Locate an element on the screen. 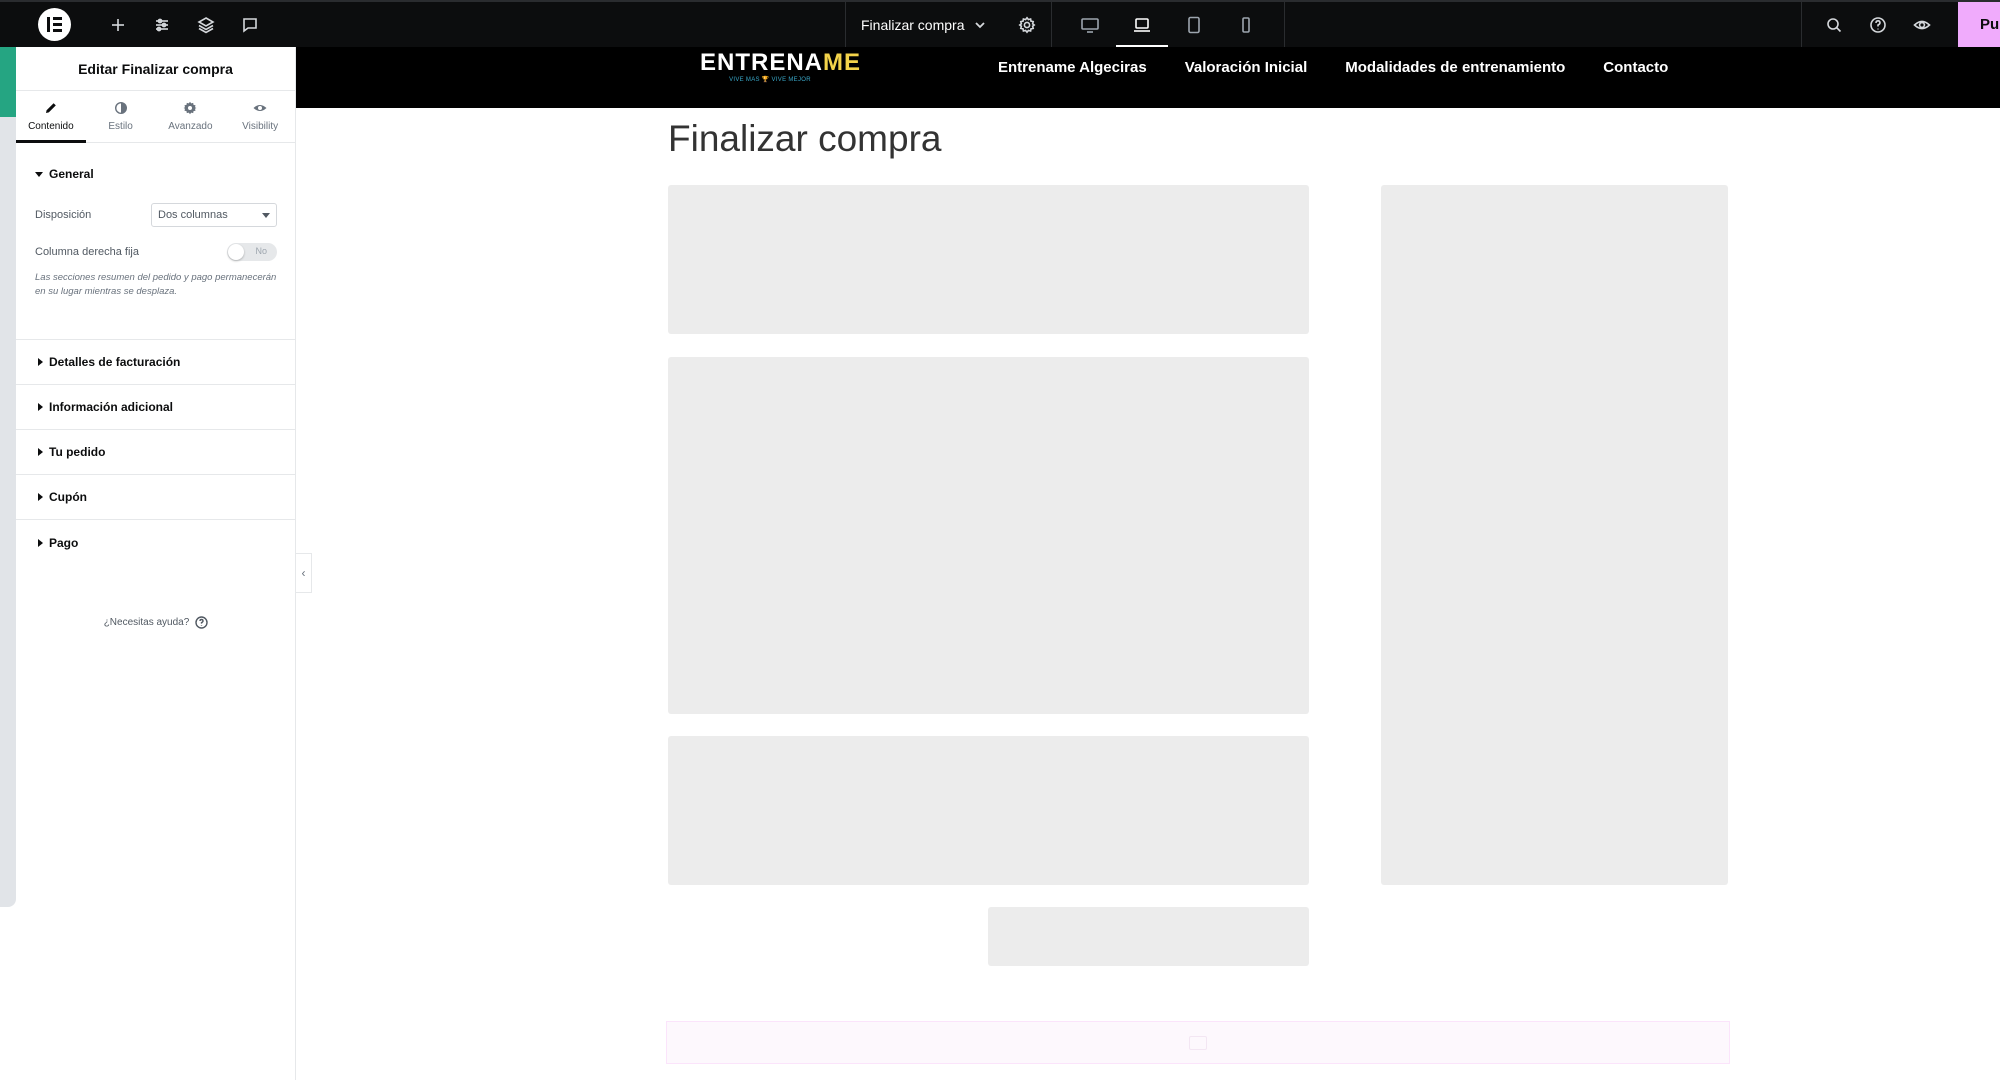 This screenshot has height=1080, width=2000. toggle-label: No is located at coordinates (261, 251).